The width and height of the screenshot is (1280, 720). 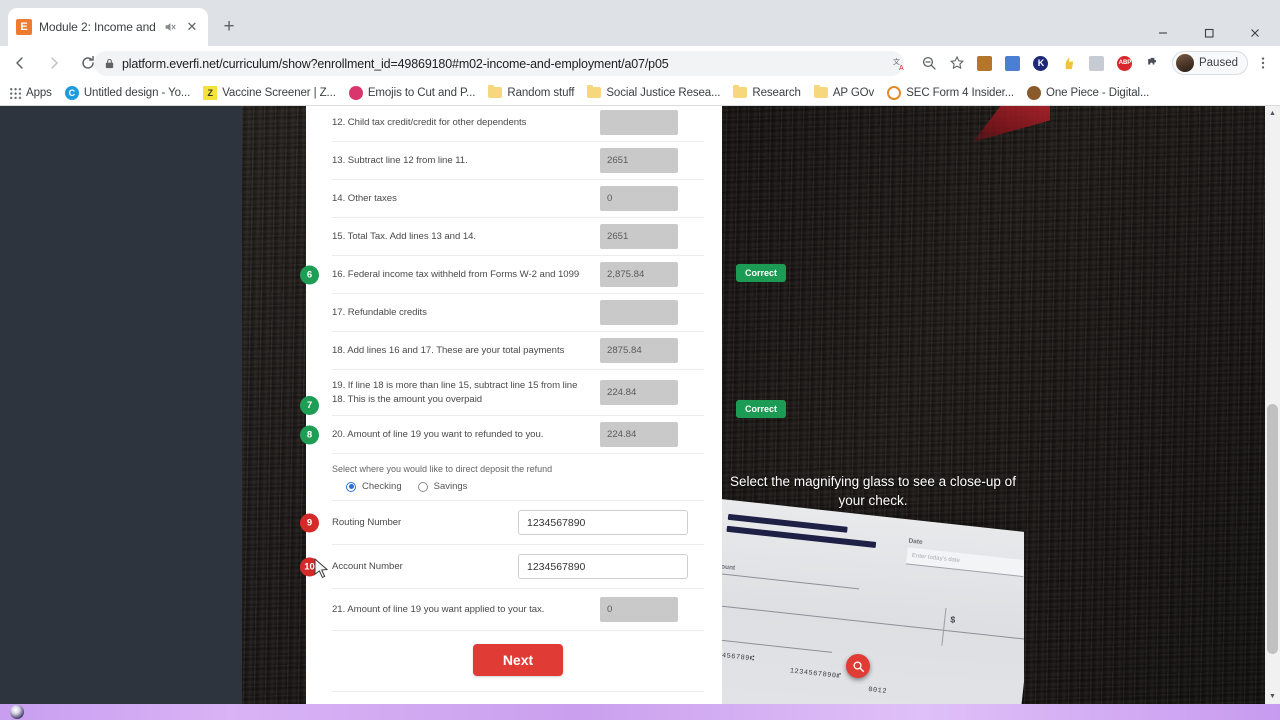 I want to click on next-button: Next, so click(x=518, y=660).